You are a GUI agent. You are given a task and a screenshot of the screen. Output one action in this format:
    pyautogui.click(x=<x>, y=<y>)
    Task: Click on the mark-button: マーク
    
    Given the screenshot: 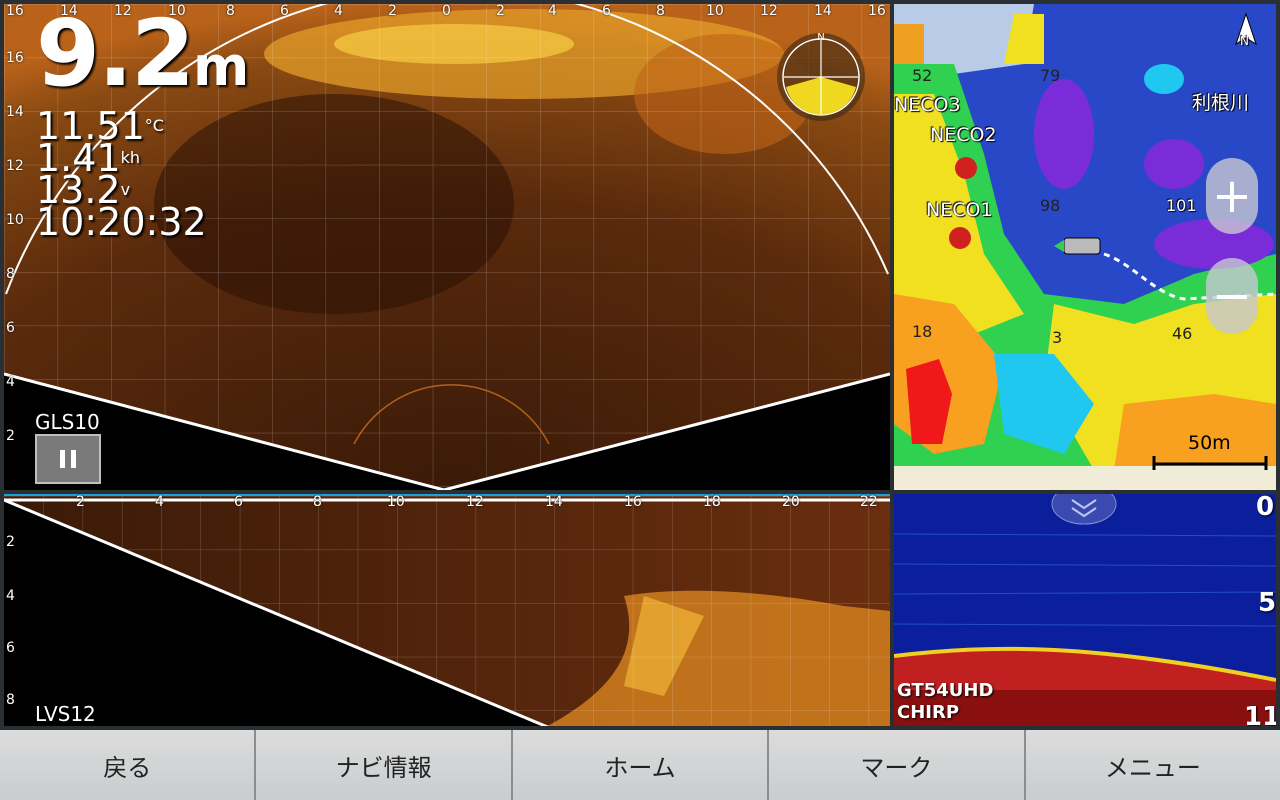 What is the action you would take?
    pyautogui.click(x=897, y=765)
    